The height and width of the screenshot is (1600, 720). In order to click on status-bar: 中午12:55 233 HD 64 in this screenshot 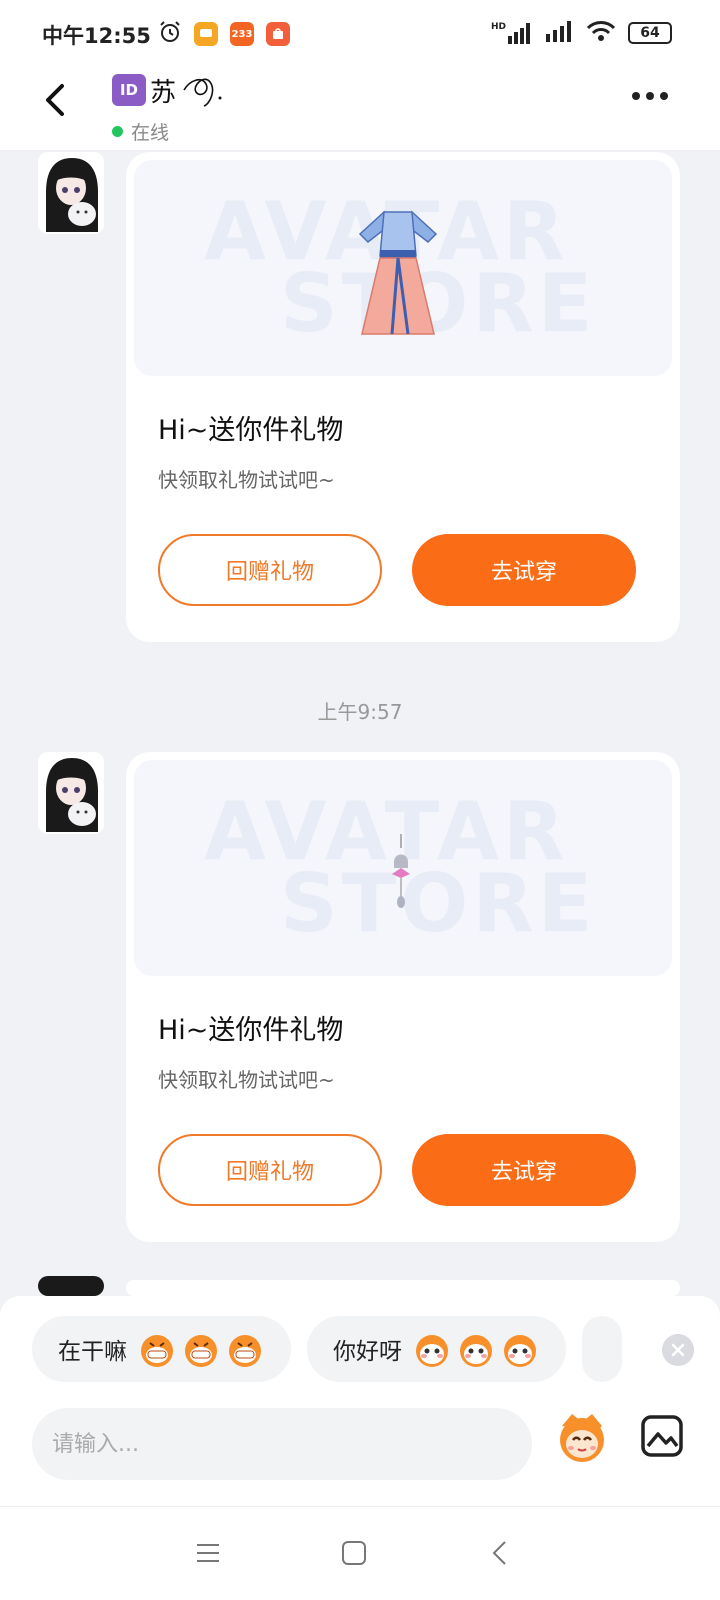, I will do `click(360, 31)`.